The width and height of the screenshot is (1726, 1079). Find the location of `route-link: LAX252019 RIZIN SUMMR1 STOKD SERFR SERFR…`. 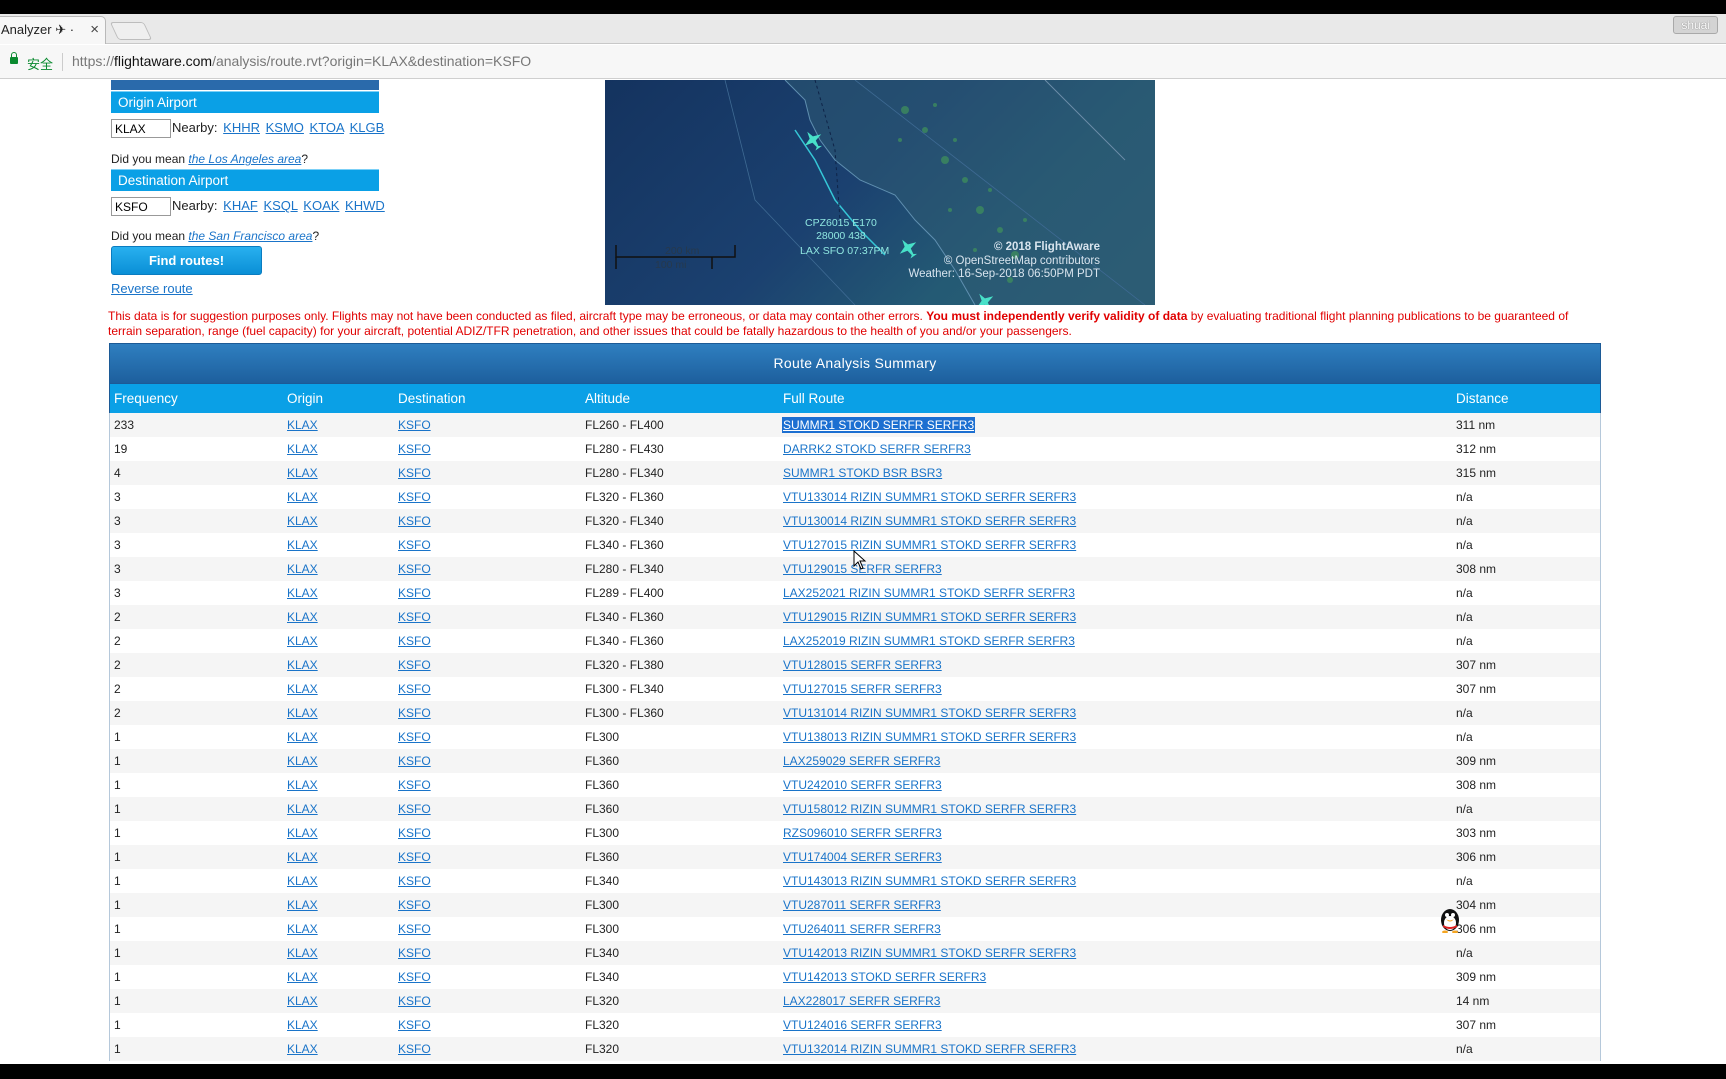

route-link: LAX252019 RIZIN SUMMR1 STOKD SERFR SERFR… is located at coordinates (929, 641).